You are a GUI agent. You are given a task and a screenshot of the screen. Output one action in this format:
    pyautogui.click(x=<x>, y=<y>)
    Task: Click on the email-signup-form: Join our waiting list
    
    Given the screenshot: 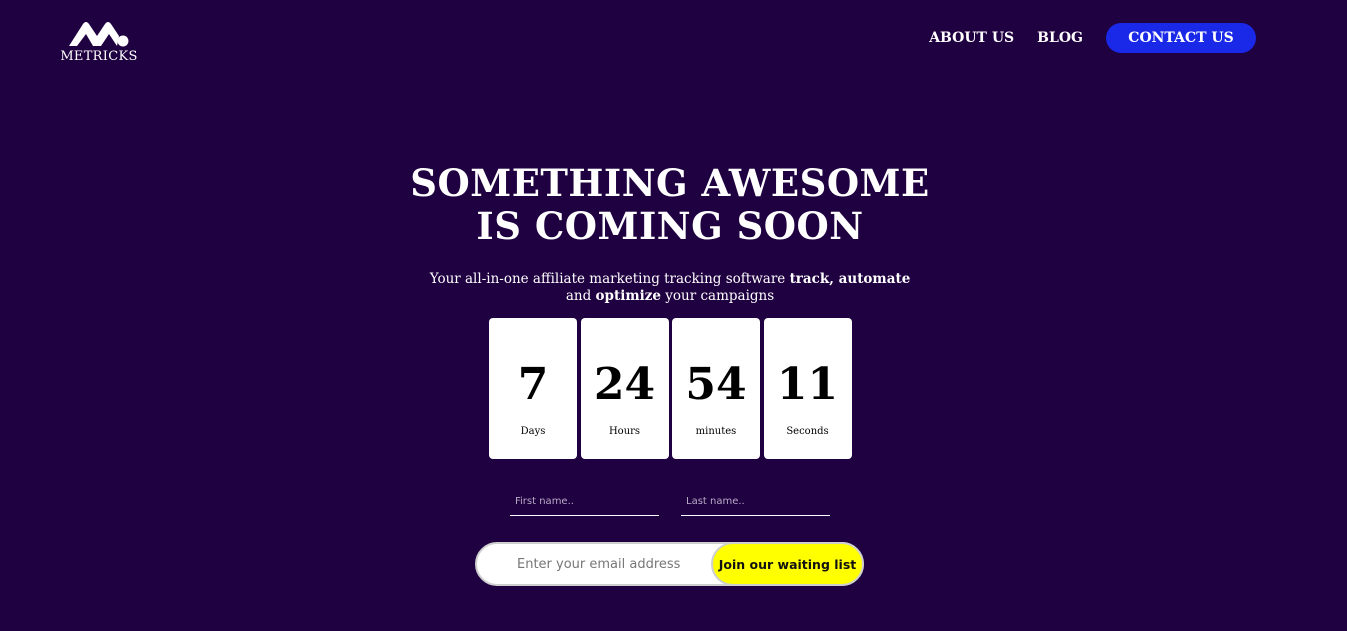 What is the action you would take?
    pyautogui.click(x=669, y=564)
    